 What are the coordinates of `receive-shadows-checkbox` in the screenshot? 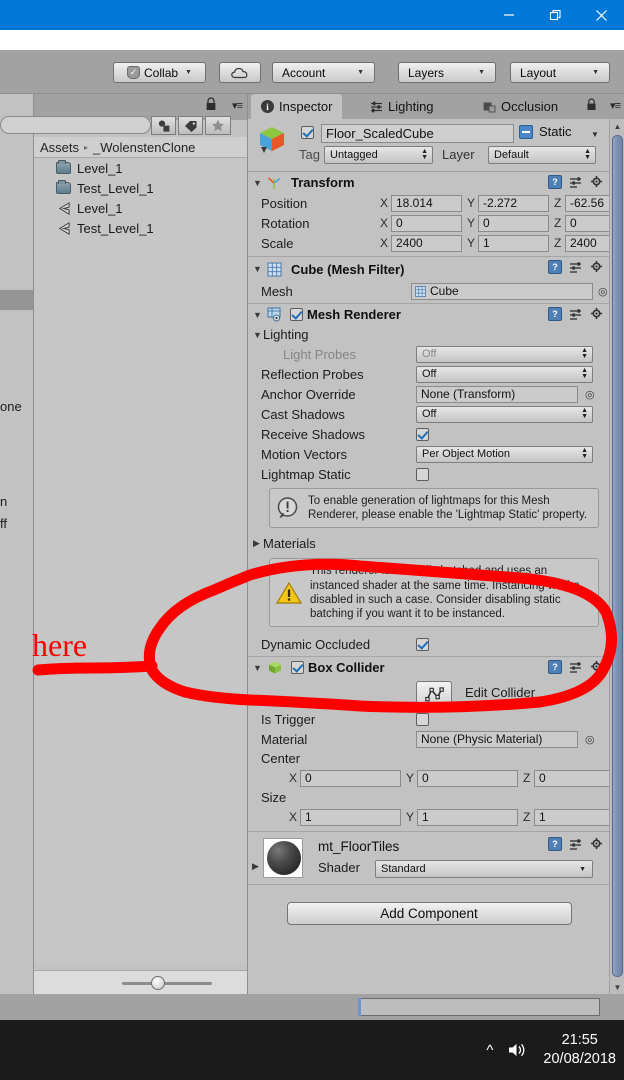 It's located at (422, 434).